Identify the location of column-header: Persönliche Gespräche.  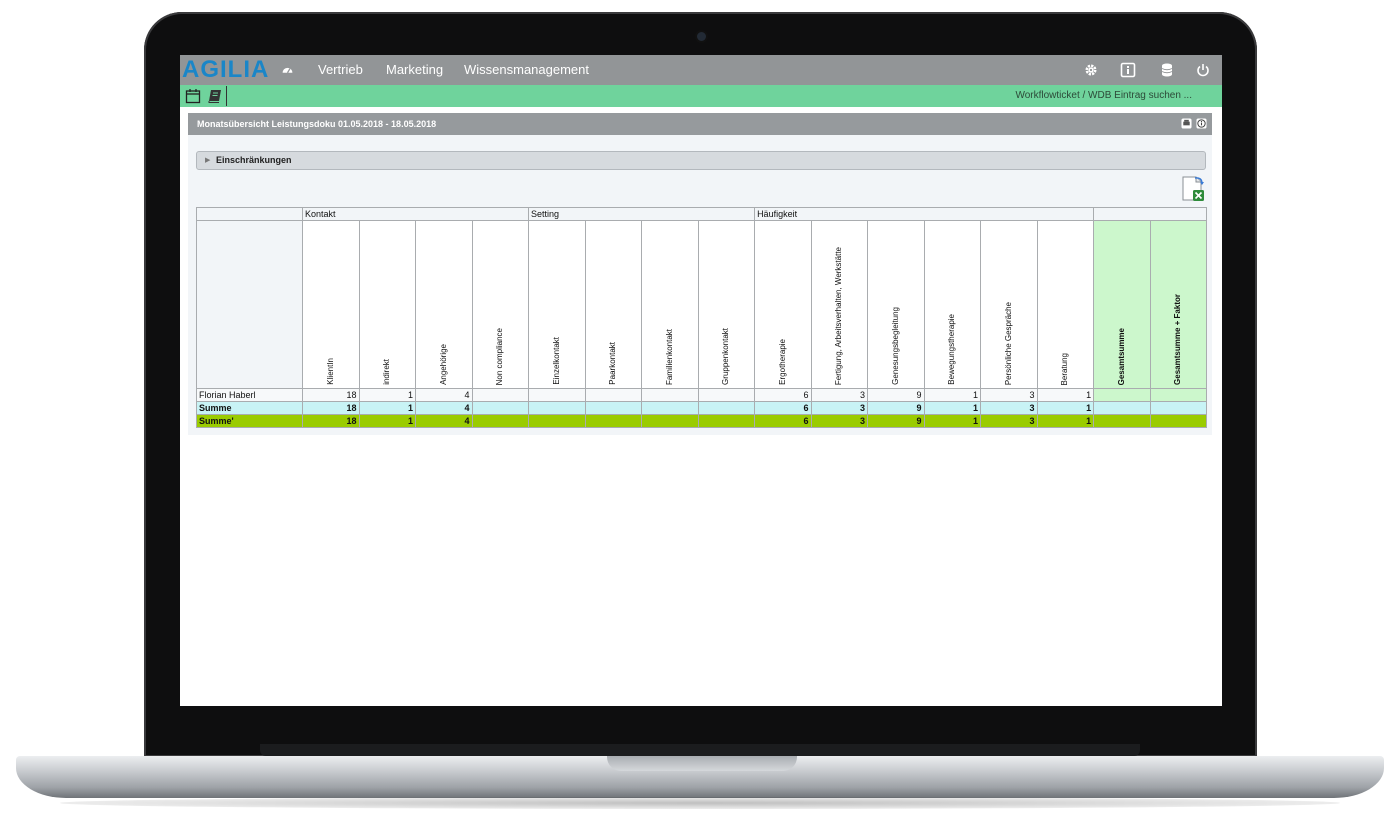
(1009, 304).